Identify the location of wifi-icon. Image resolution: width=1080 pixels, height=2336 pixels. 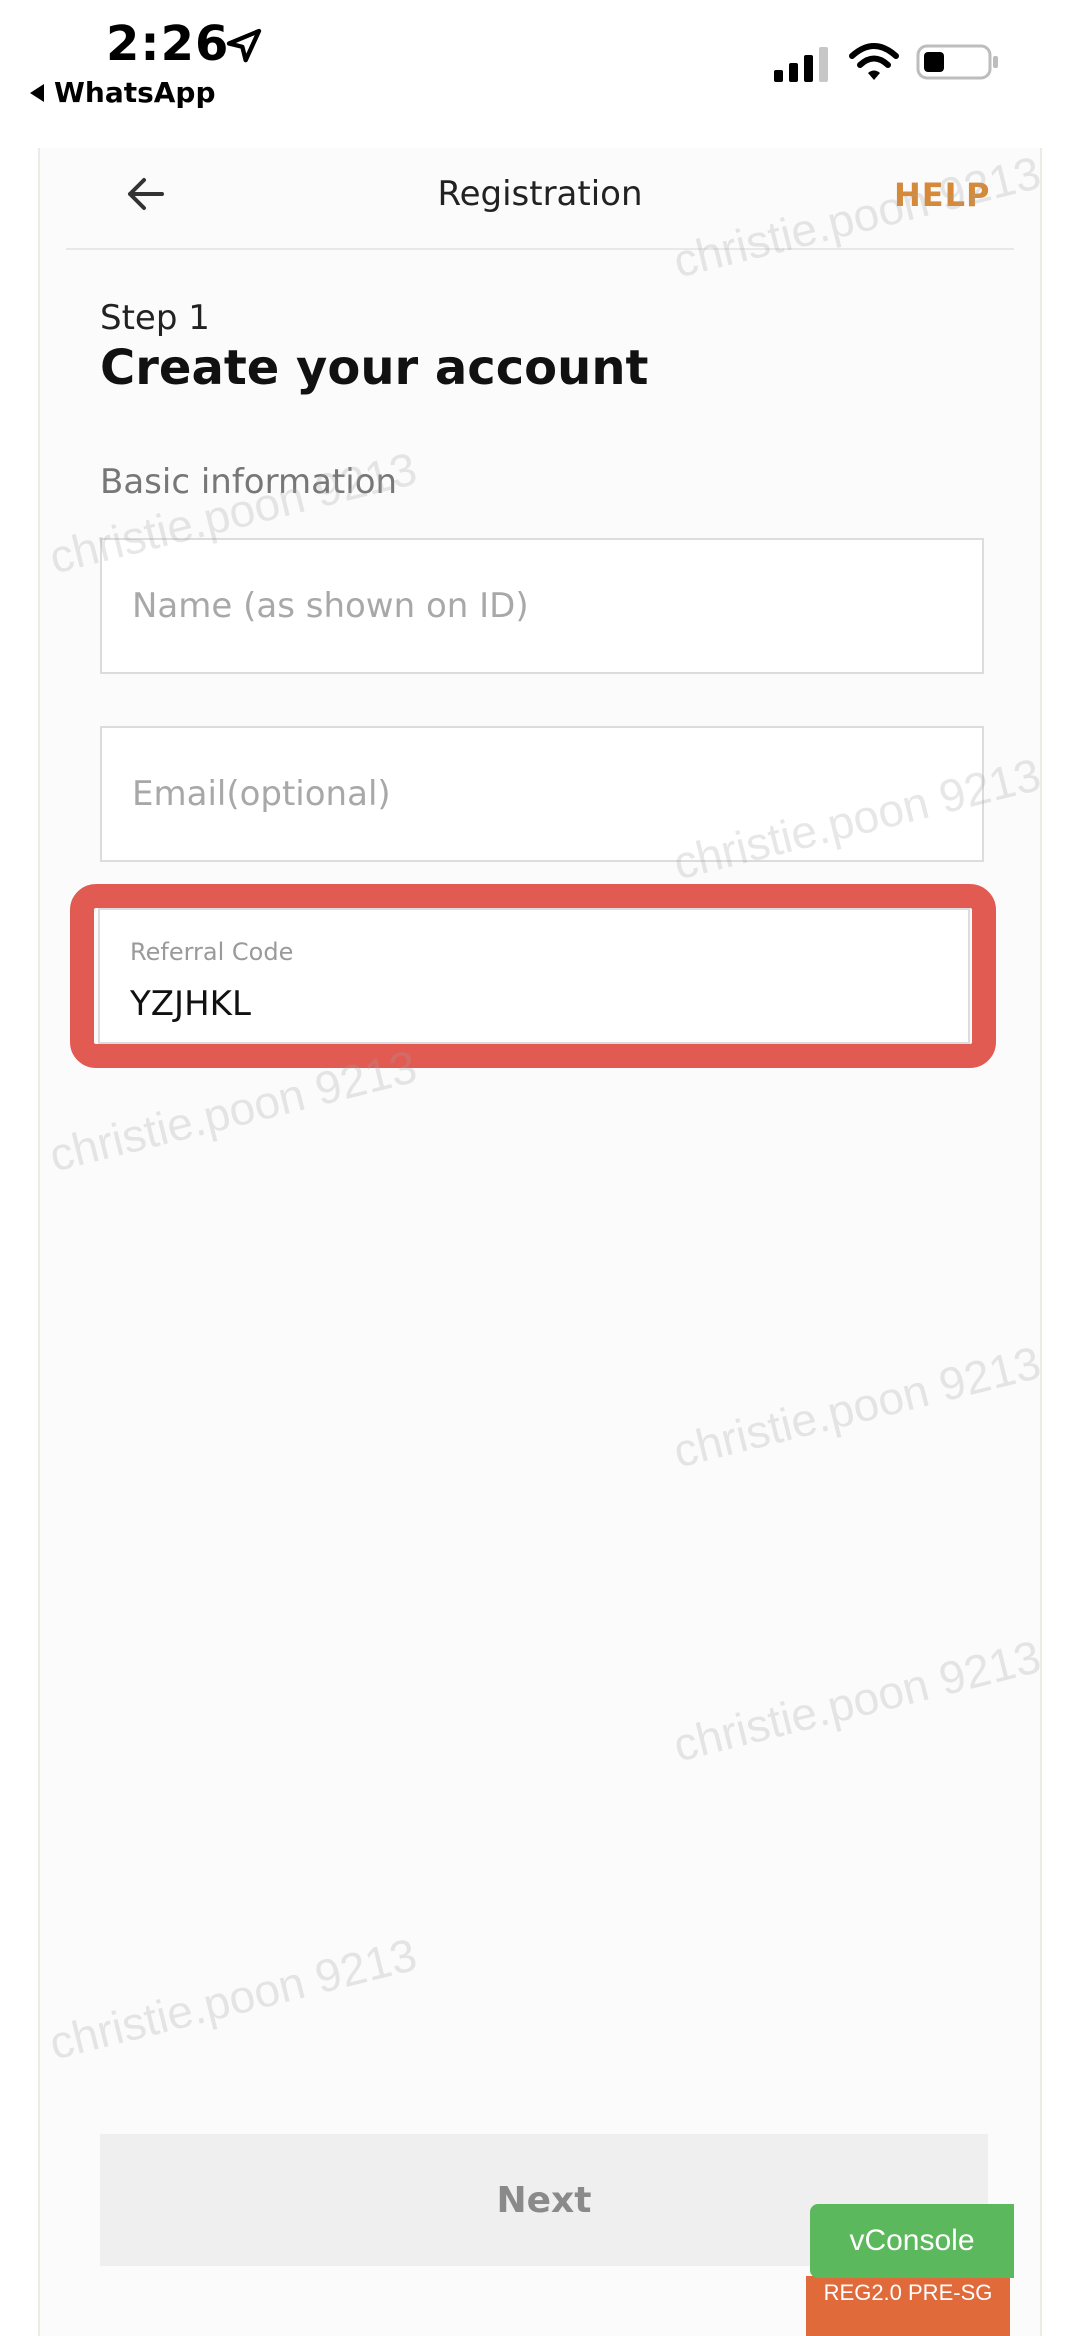
(874, 61).